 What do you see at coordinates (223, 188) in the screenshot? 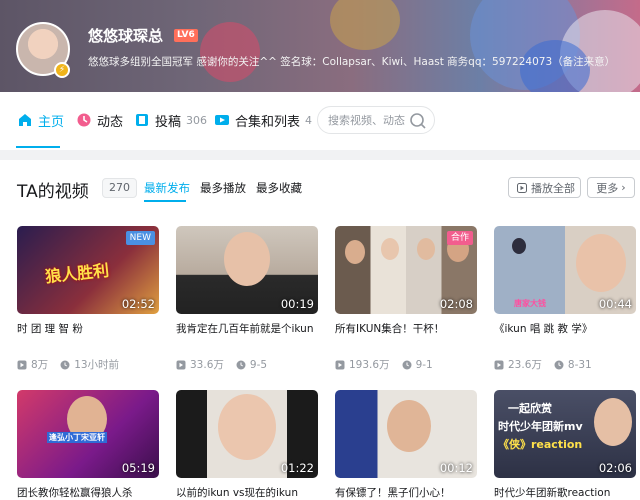
I see `sort-most-played: 最多播放` at bounding box center [223, 188].